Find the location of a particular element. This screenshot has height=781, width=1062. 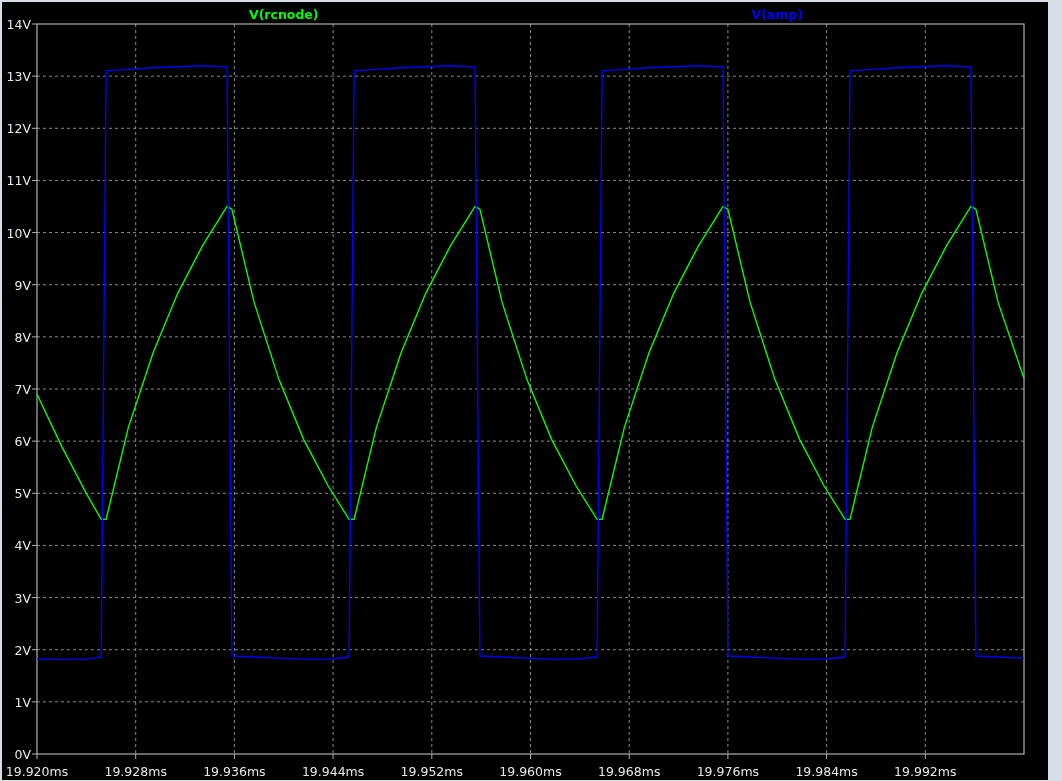

x-axis-label: 19.944ms is located at coordinates (333, 771).